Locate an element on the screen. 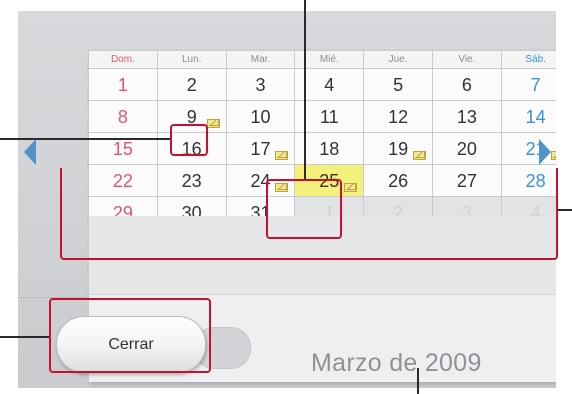 The width and height of the screenshot is (572, 394). weekday-label: Mar. is located at coordinates (261, 60).